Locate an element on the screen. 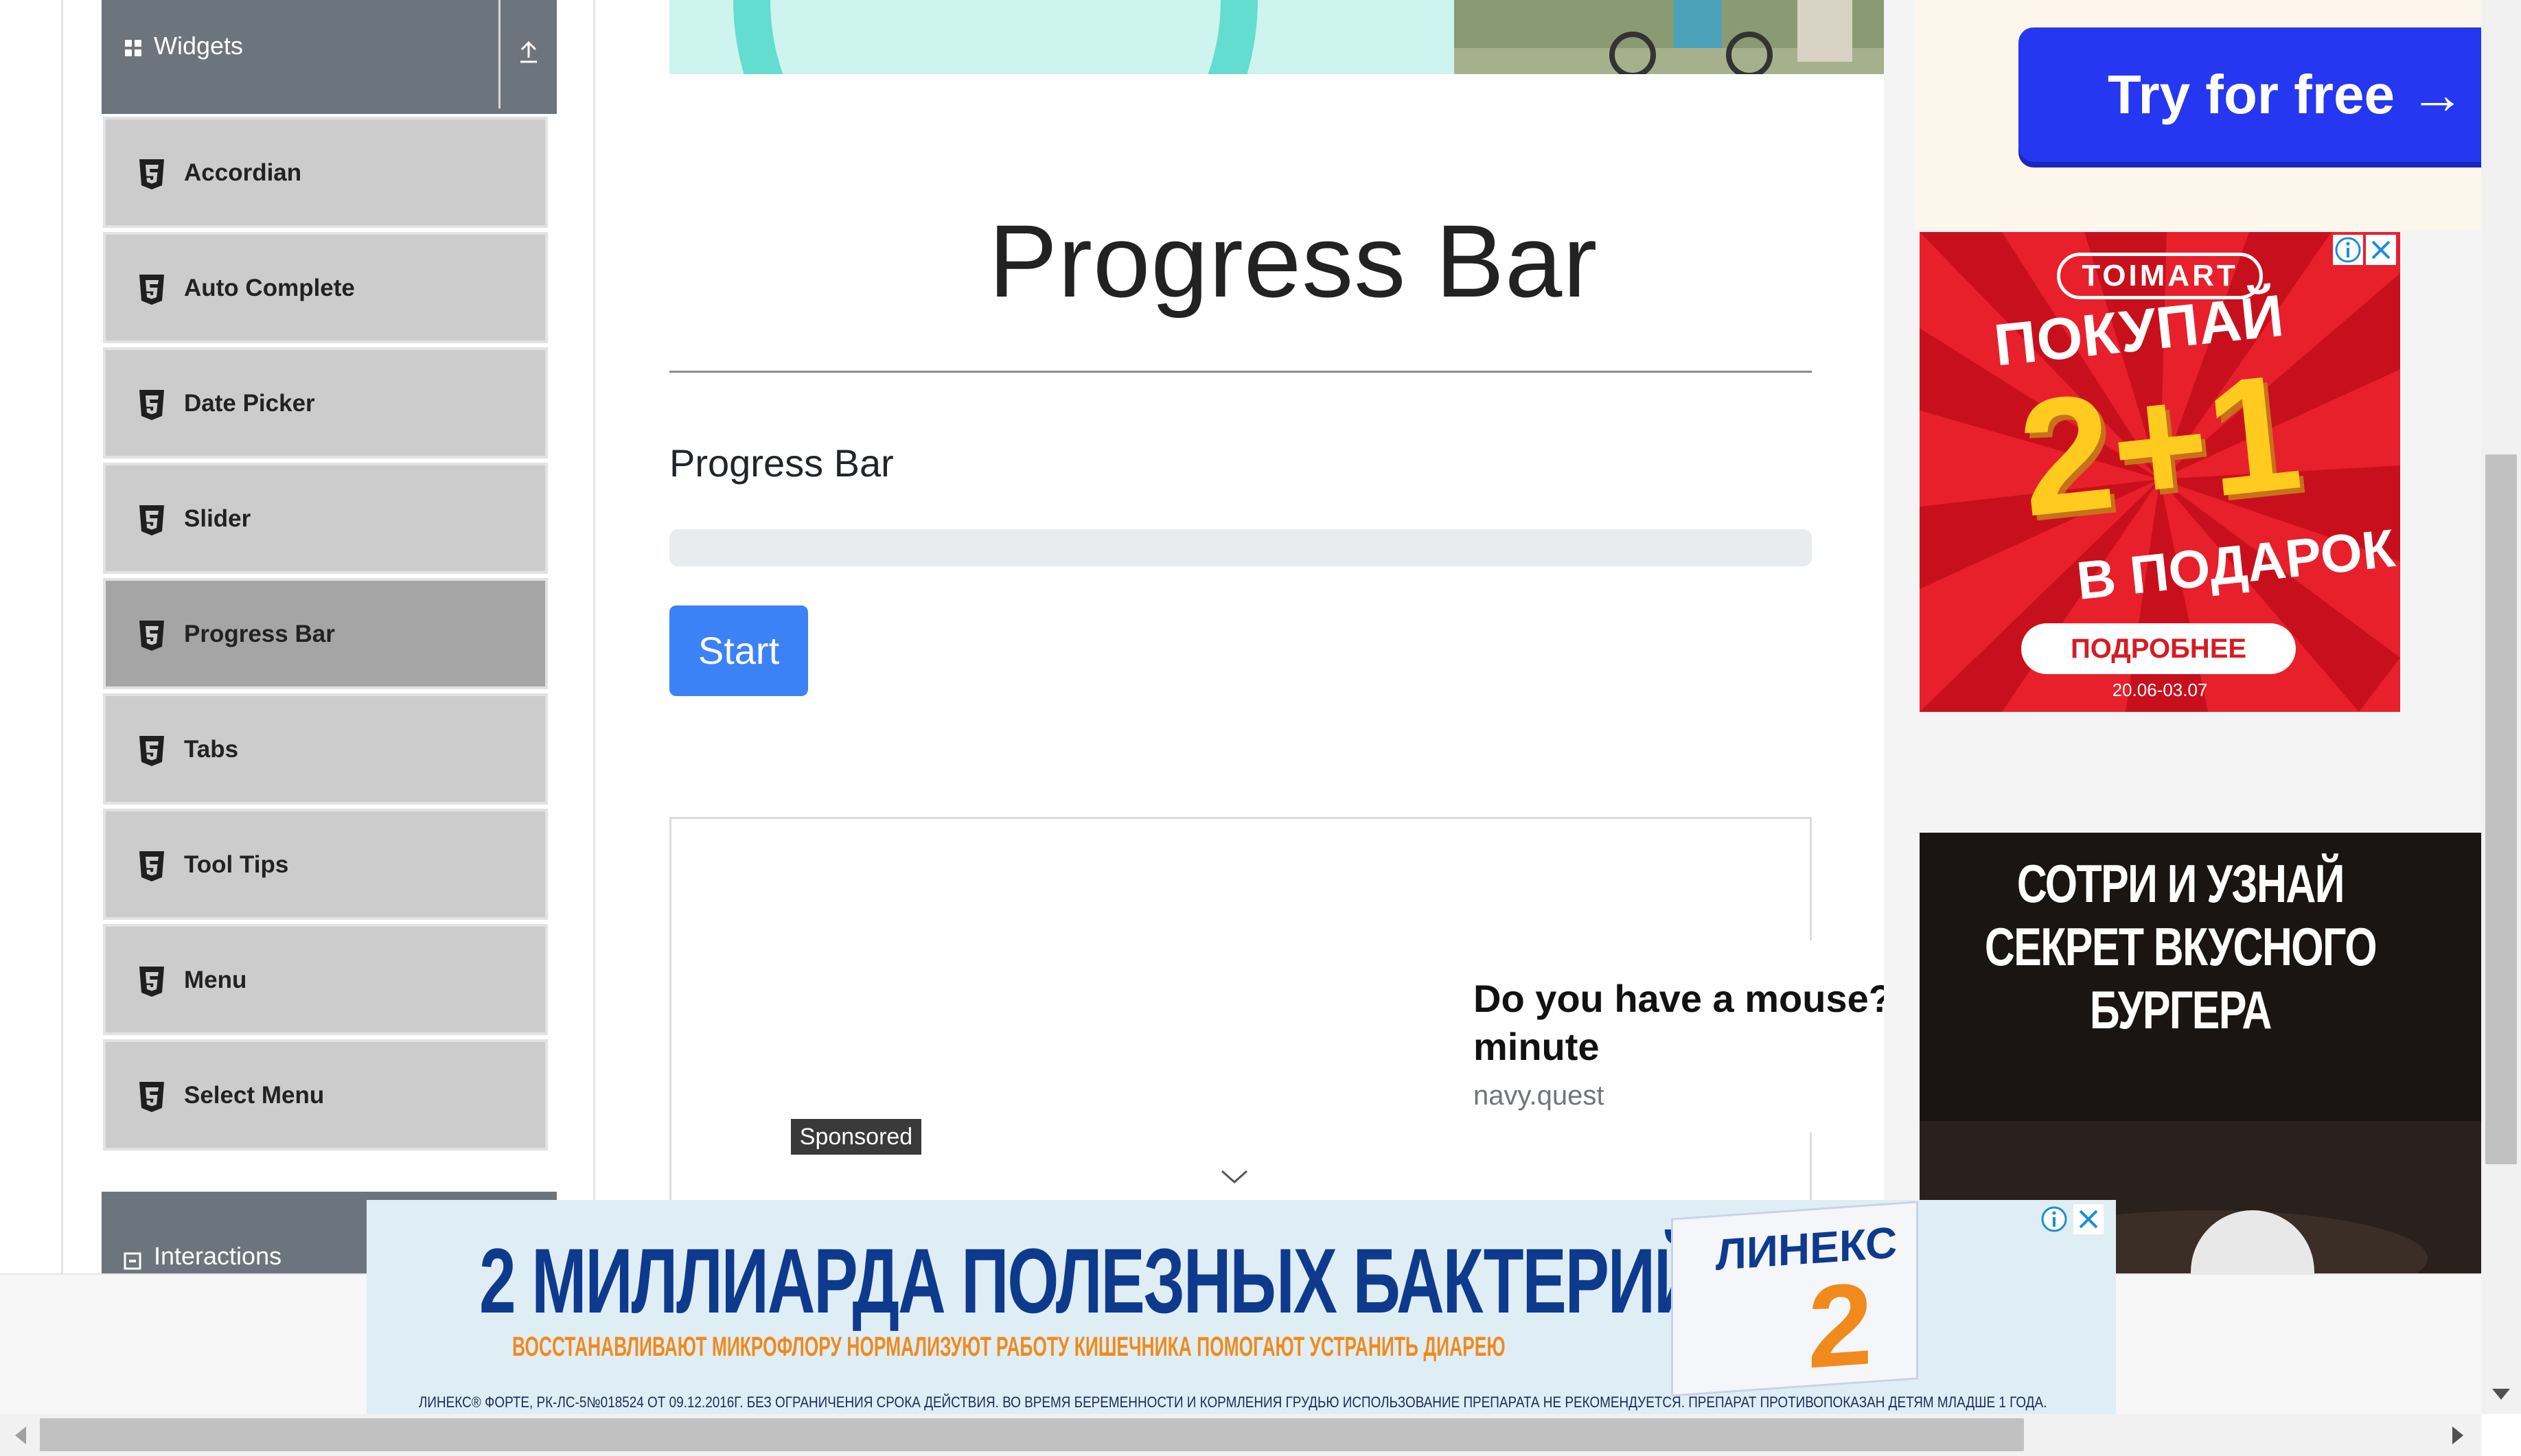 The height and width of the screenshot is (1456, 2521). toimart-dates: 20.06-03.07 is located at coordinates (2160, 690).